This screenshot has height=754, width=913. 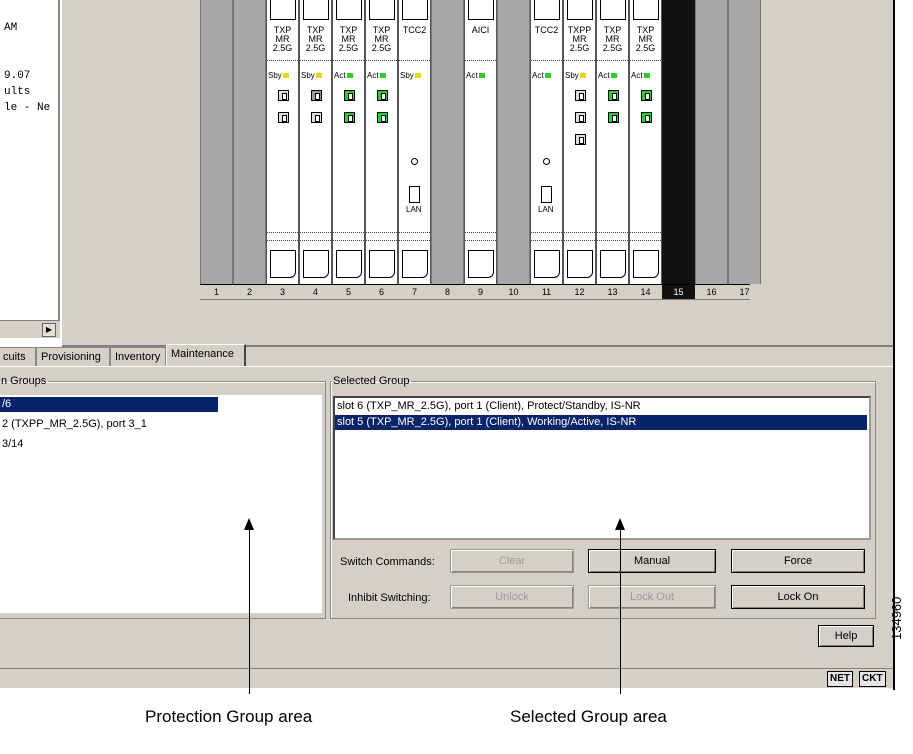 What do you see at coordinates (73, 357) in the screenshot?
I see `tab-provisioning: Provisioning` at bounding box center [73, 357].